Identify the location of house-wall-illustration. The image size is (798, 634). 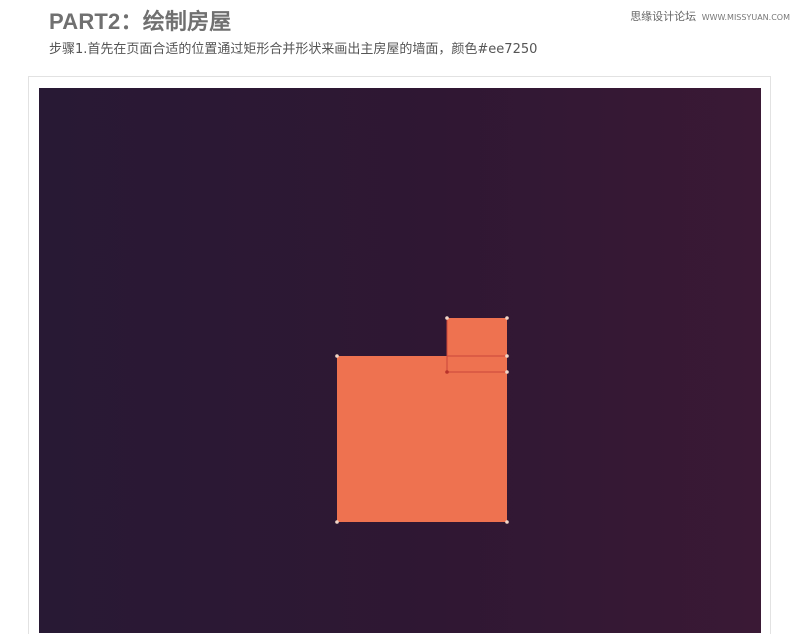
(422, 420).